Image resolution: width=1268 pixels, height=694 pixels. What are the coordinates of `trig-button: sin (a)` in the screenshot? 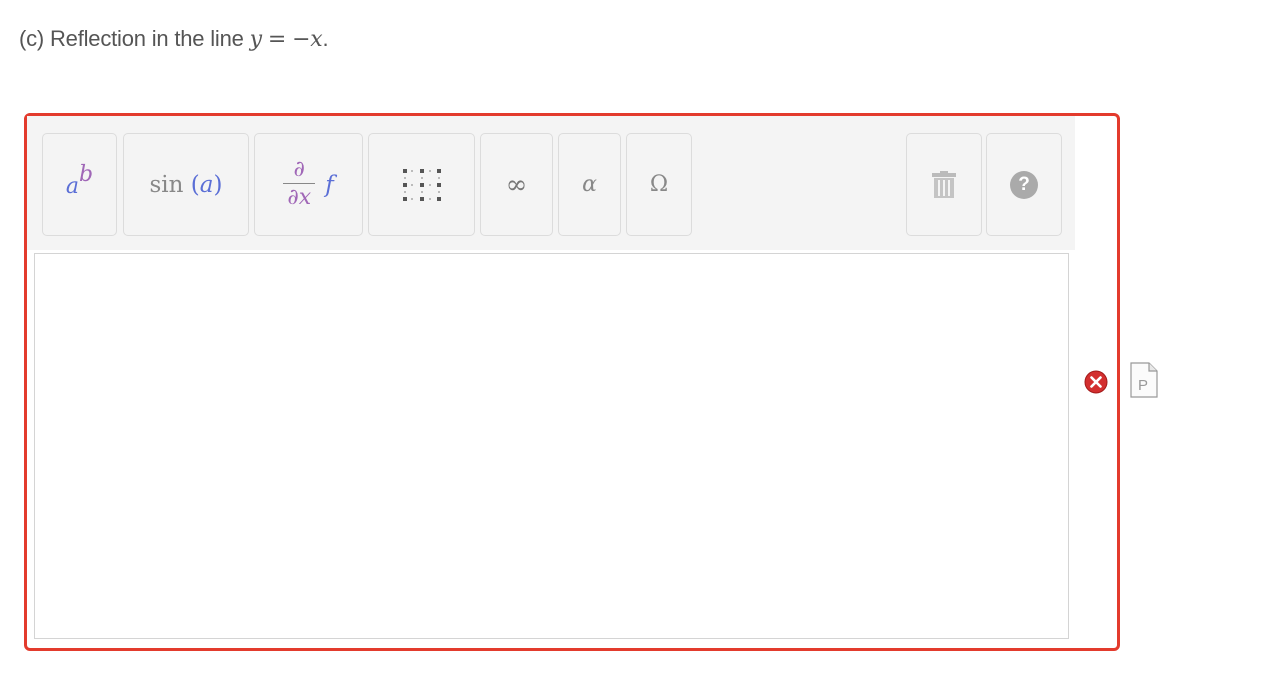 It's located at (186, 184).